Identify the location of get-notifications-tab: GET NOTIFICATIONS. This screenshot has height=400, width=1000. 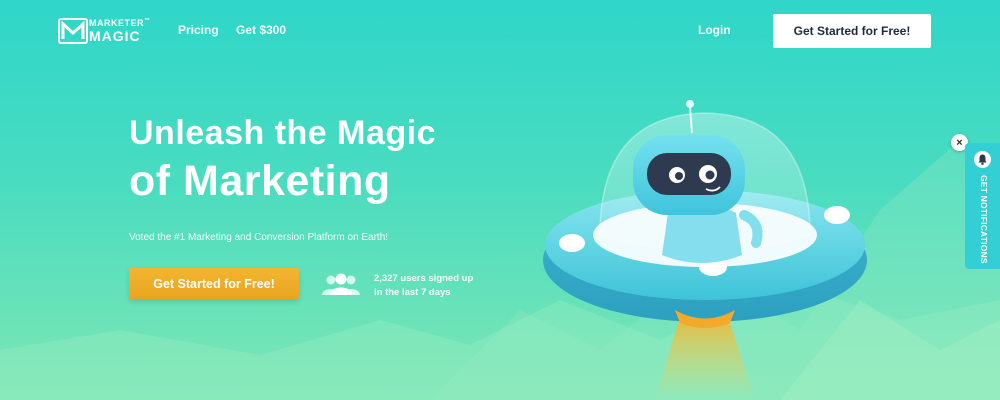
(982, 206).